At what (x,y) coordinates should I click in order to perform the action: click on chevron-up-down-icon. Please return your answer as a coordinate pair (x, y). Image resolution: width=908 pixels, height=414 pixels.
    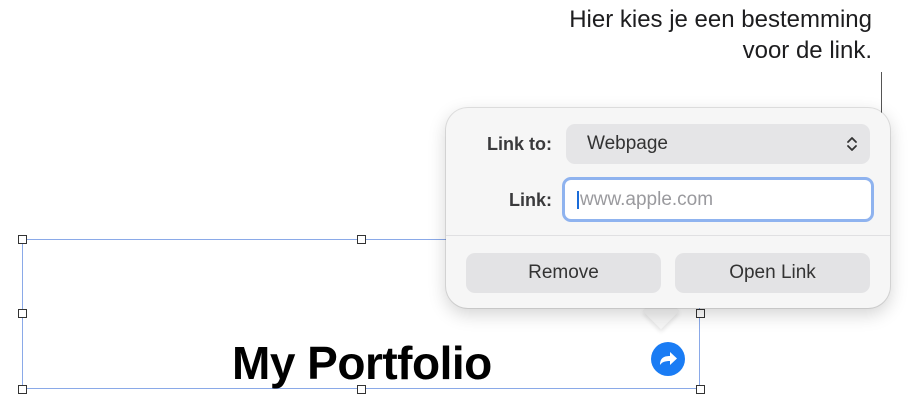
    Looking at the image, I should click on (852, 144).